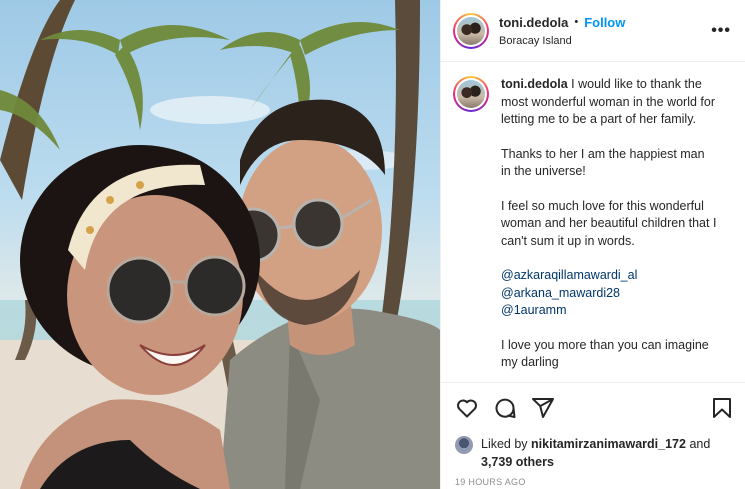 The image size is (745, 489). Describe the element at coordinates (593, 31) in the screenshot. I see `post-header: toni.dedola • Follow Boracay Island •••` at that location.